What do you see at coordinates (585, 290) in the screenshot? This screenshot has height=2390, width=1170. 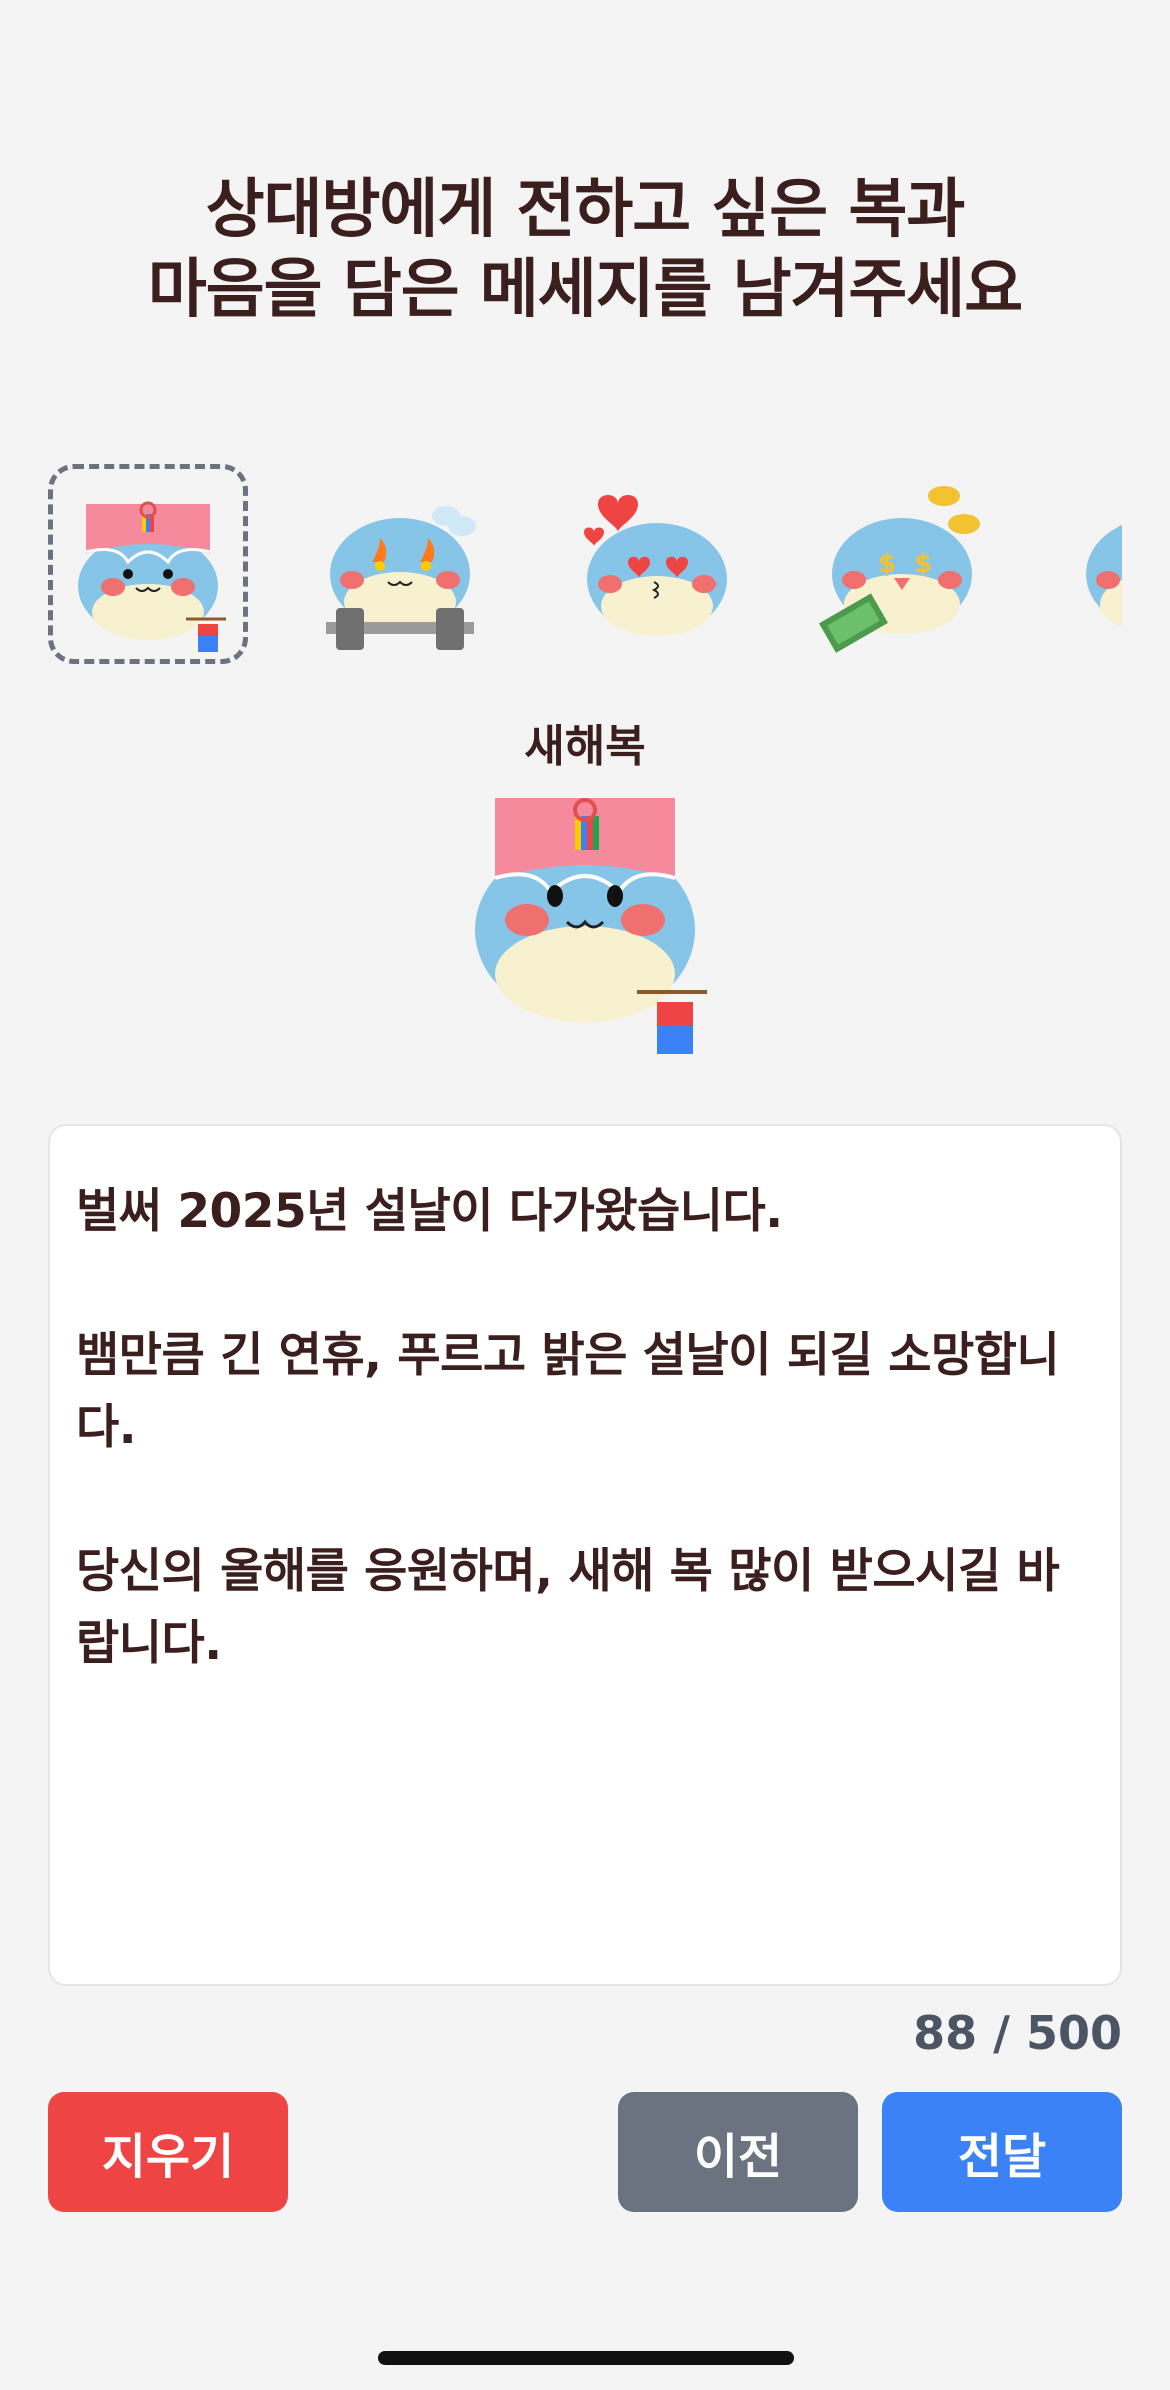 I see `title-line-2: 마음을 담은 메세지를 남겨주세요` at bounding box center [585, 290].